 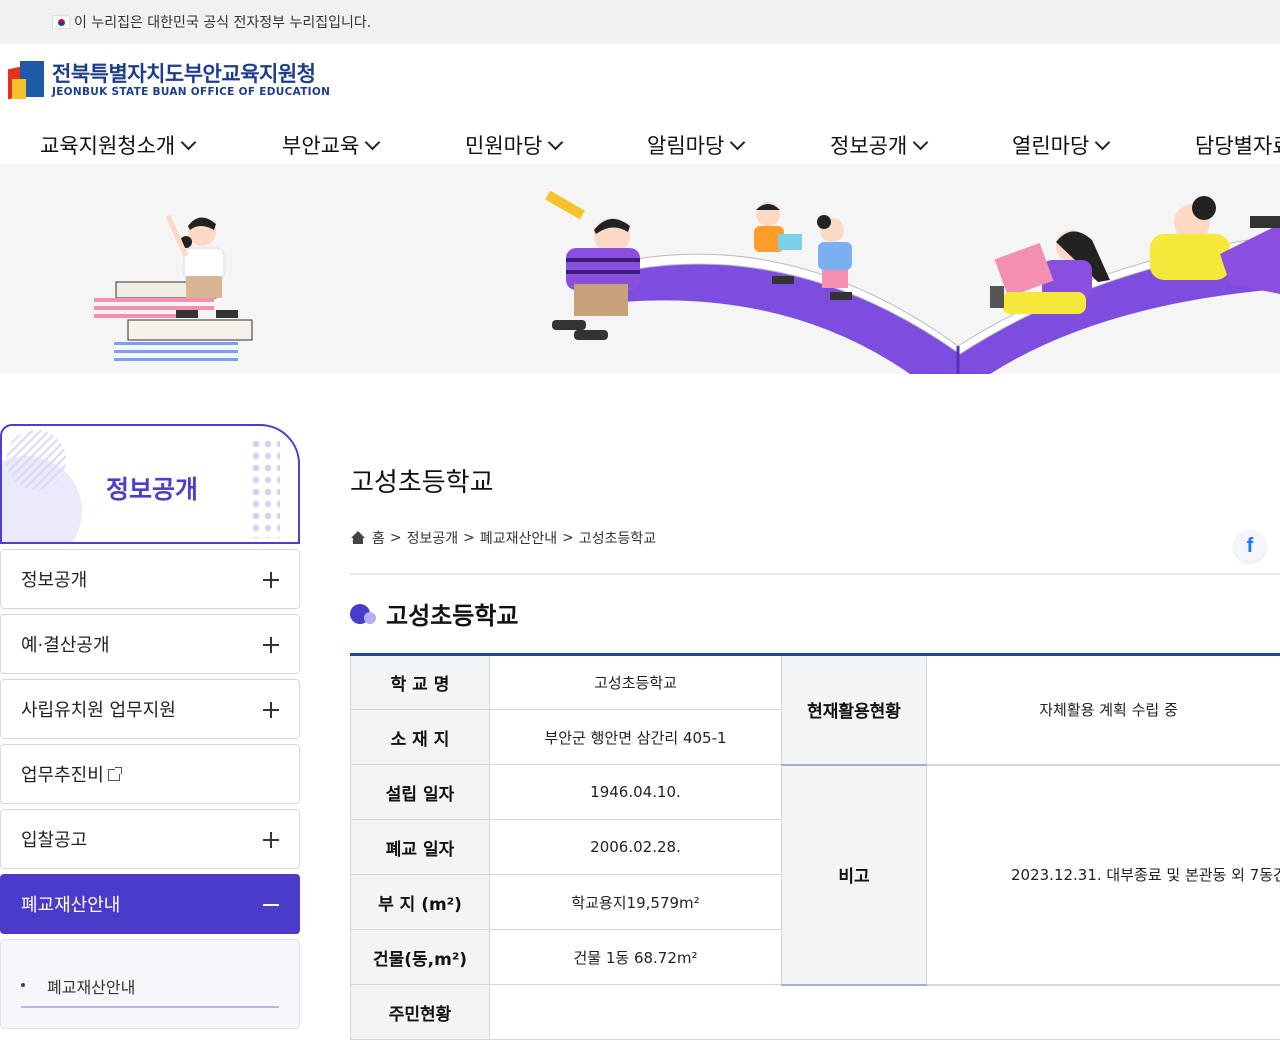 I want to click on breadcrumb-current: 고성초등학교, so click(x=617, y=538).